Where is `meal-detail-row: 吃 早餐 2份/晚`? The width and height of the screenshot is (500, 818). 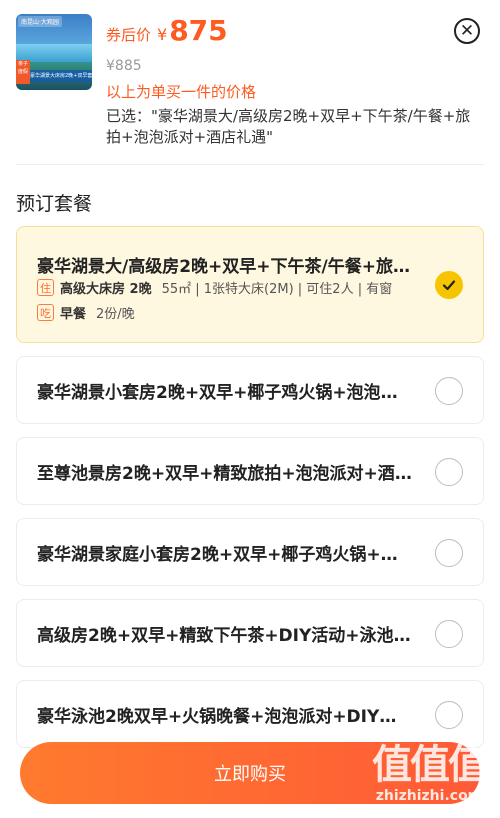 meal-detail-row: 吃 早餐 2份/晚 is located at coordinates (86, 312).